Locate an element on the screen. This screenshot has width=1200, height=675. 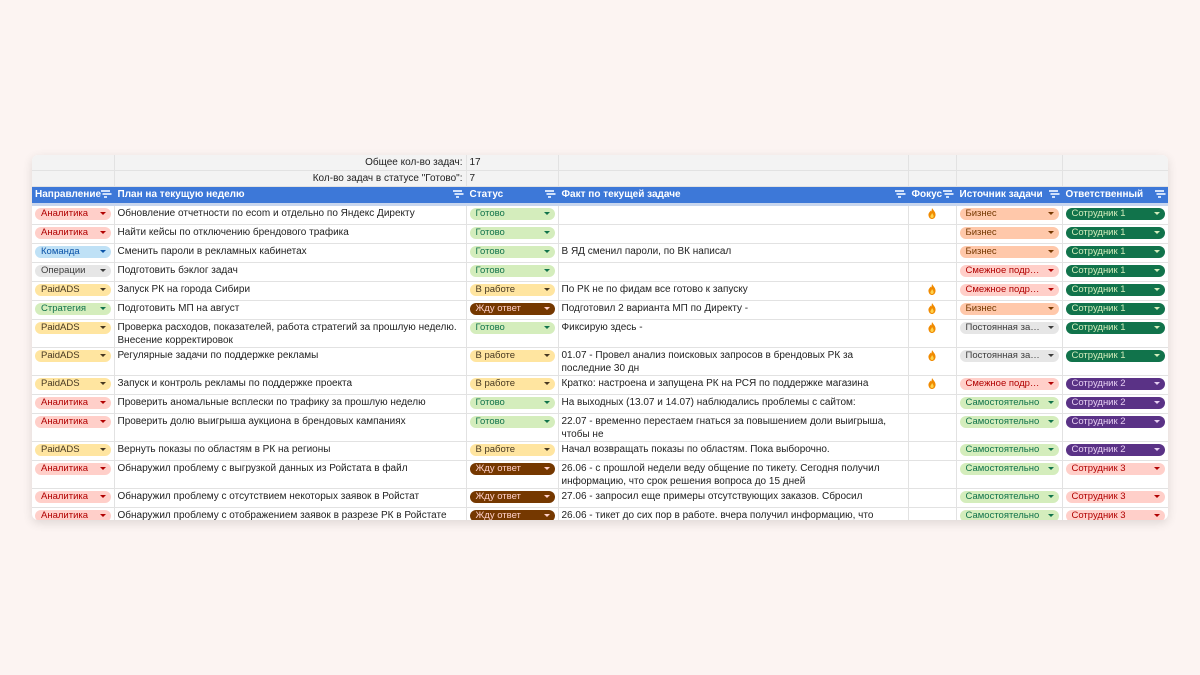
fact-cell: Подготовил 2 варианта МП по Директу - is located at coordinates (733, 310).